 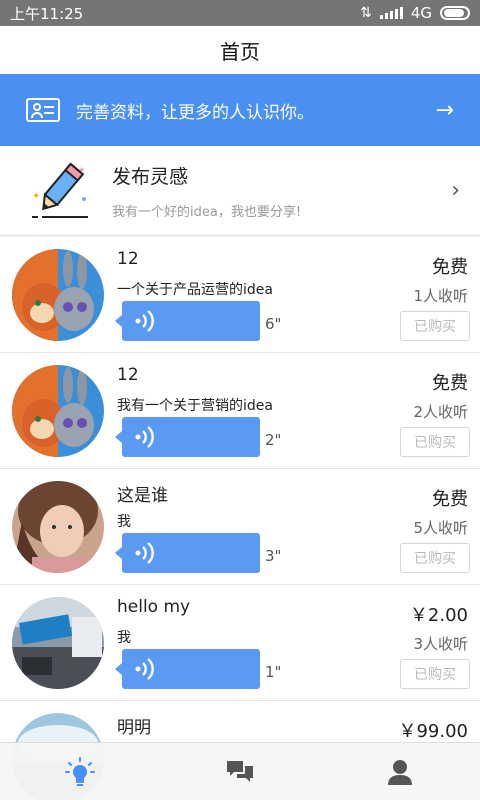 I want to click on listener-count: 5人收听, so click(x=440, y=528).